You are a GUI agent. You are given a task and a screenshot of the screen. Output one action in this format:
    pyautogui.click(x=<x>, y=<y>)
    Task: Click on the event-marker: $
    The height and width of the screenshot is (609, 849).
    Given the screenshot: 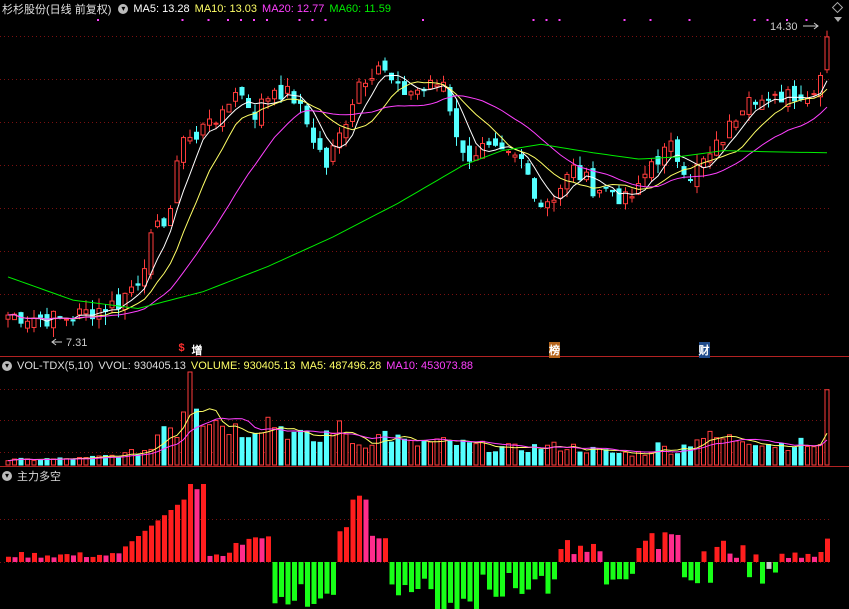 What is the action you would take?
    pyautogui.click(x=182, y=348)
    